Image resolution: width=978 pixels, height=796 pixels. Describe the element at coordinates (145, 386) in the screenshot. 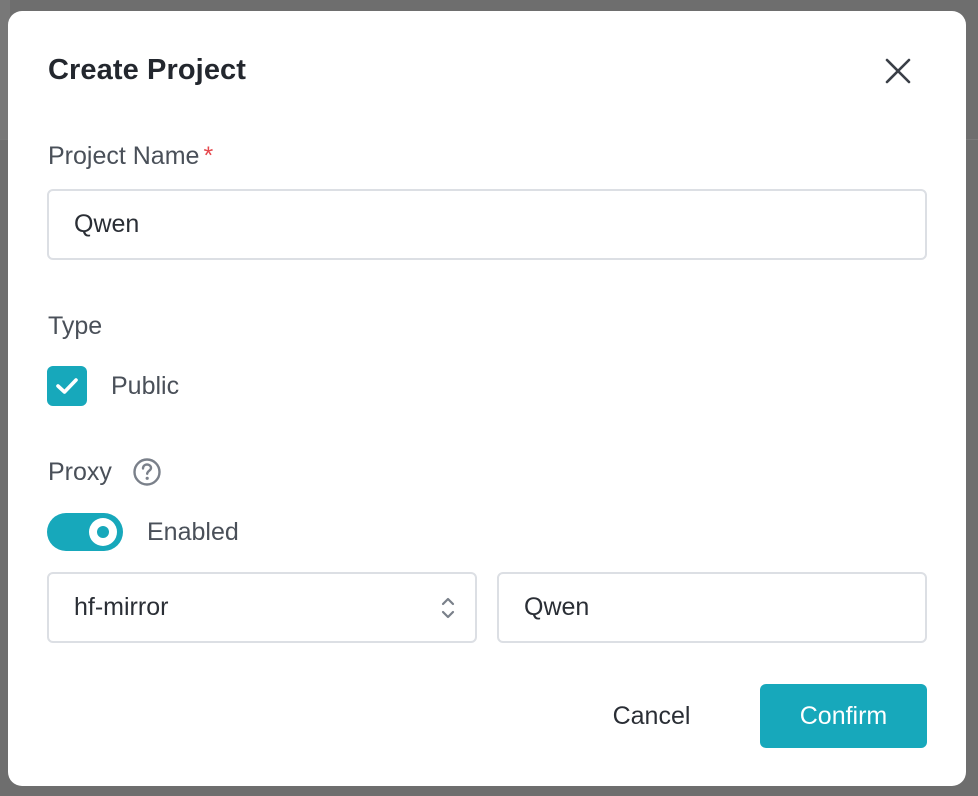

I see `public-label: Public` at that location.